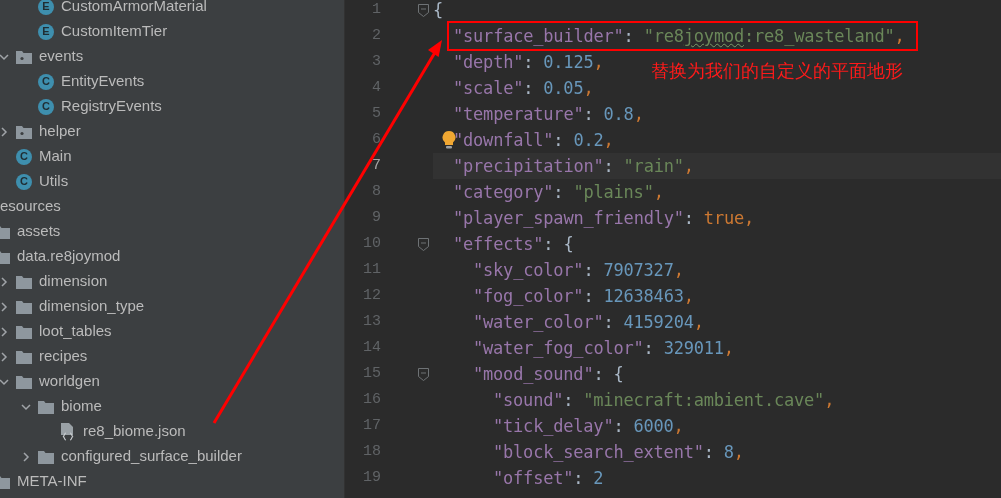  Describe the element at coordinates (151, 456) in the screenshot. I see `tree-item-label: configured_surface_builder` at that location.